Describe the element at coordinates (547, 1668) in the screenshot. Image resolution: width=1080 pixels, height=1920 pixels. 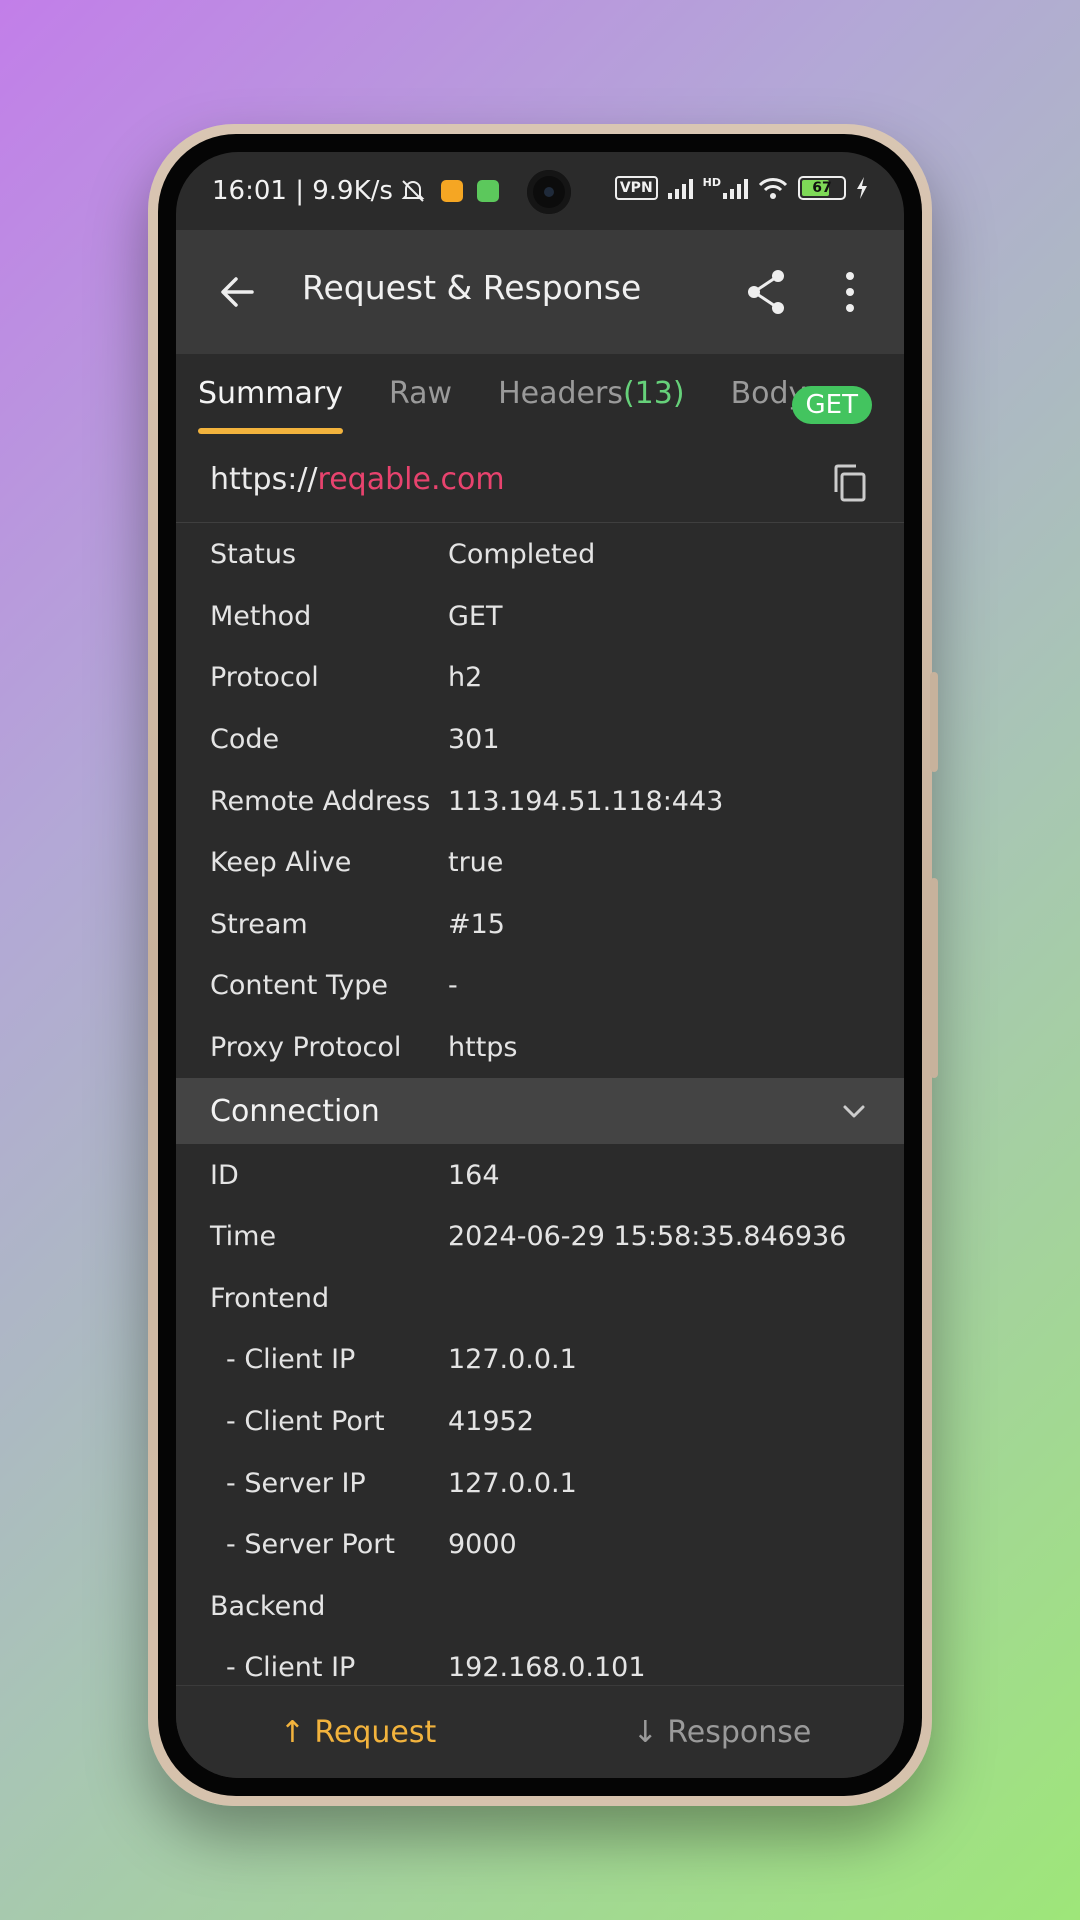
I see `row-value: 192.168.0.101` at that location.